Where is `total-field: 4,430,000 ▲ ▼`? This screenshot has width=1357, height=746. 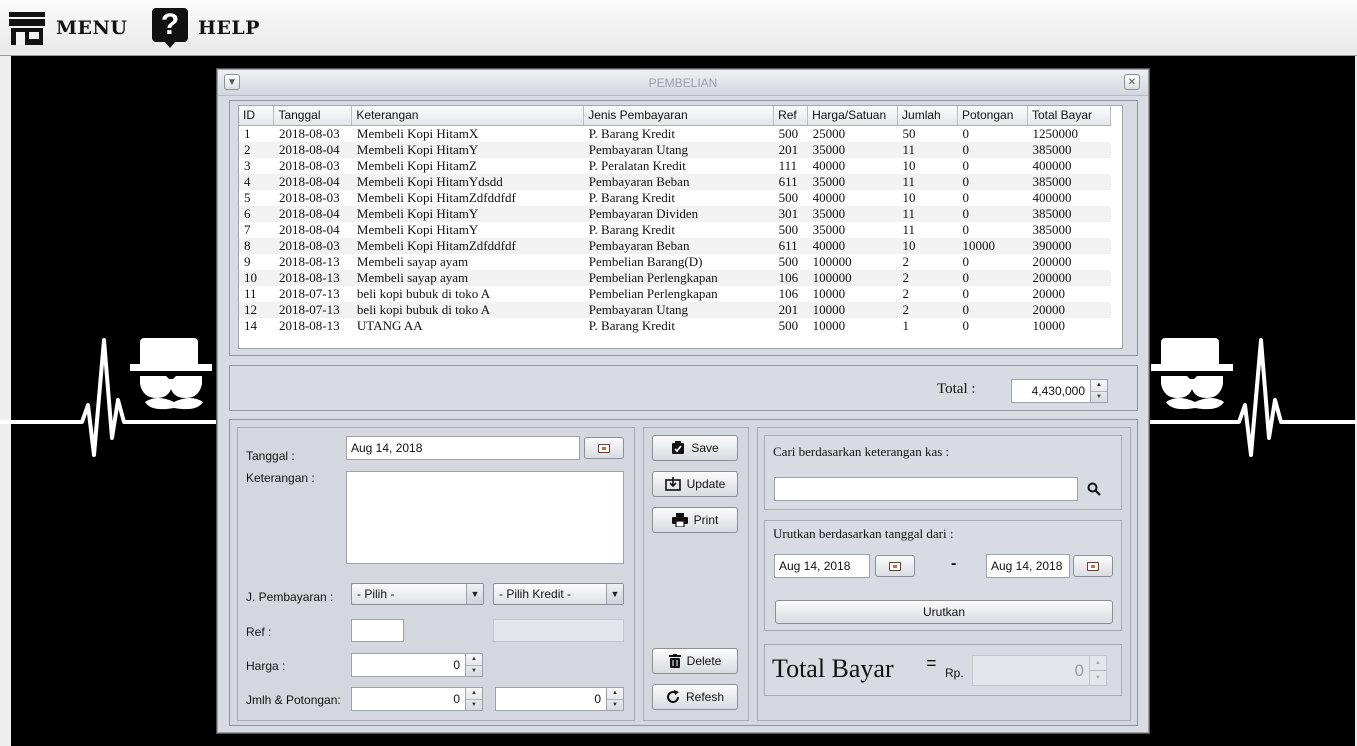 total-field: 4,430,000 ▲ ▼ is located at coordinates (1059, 391).